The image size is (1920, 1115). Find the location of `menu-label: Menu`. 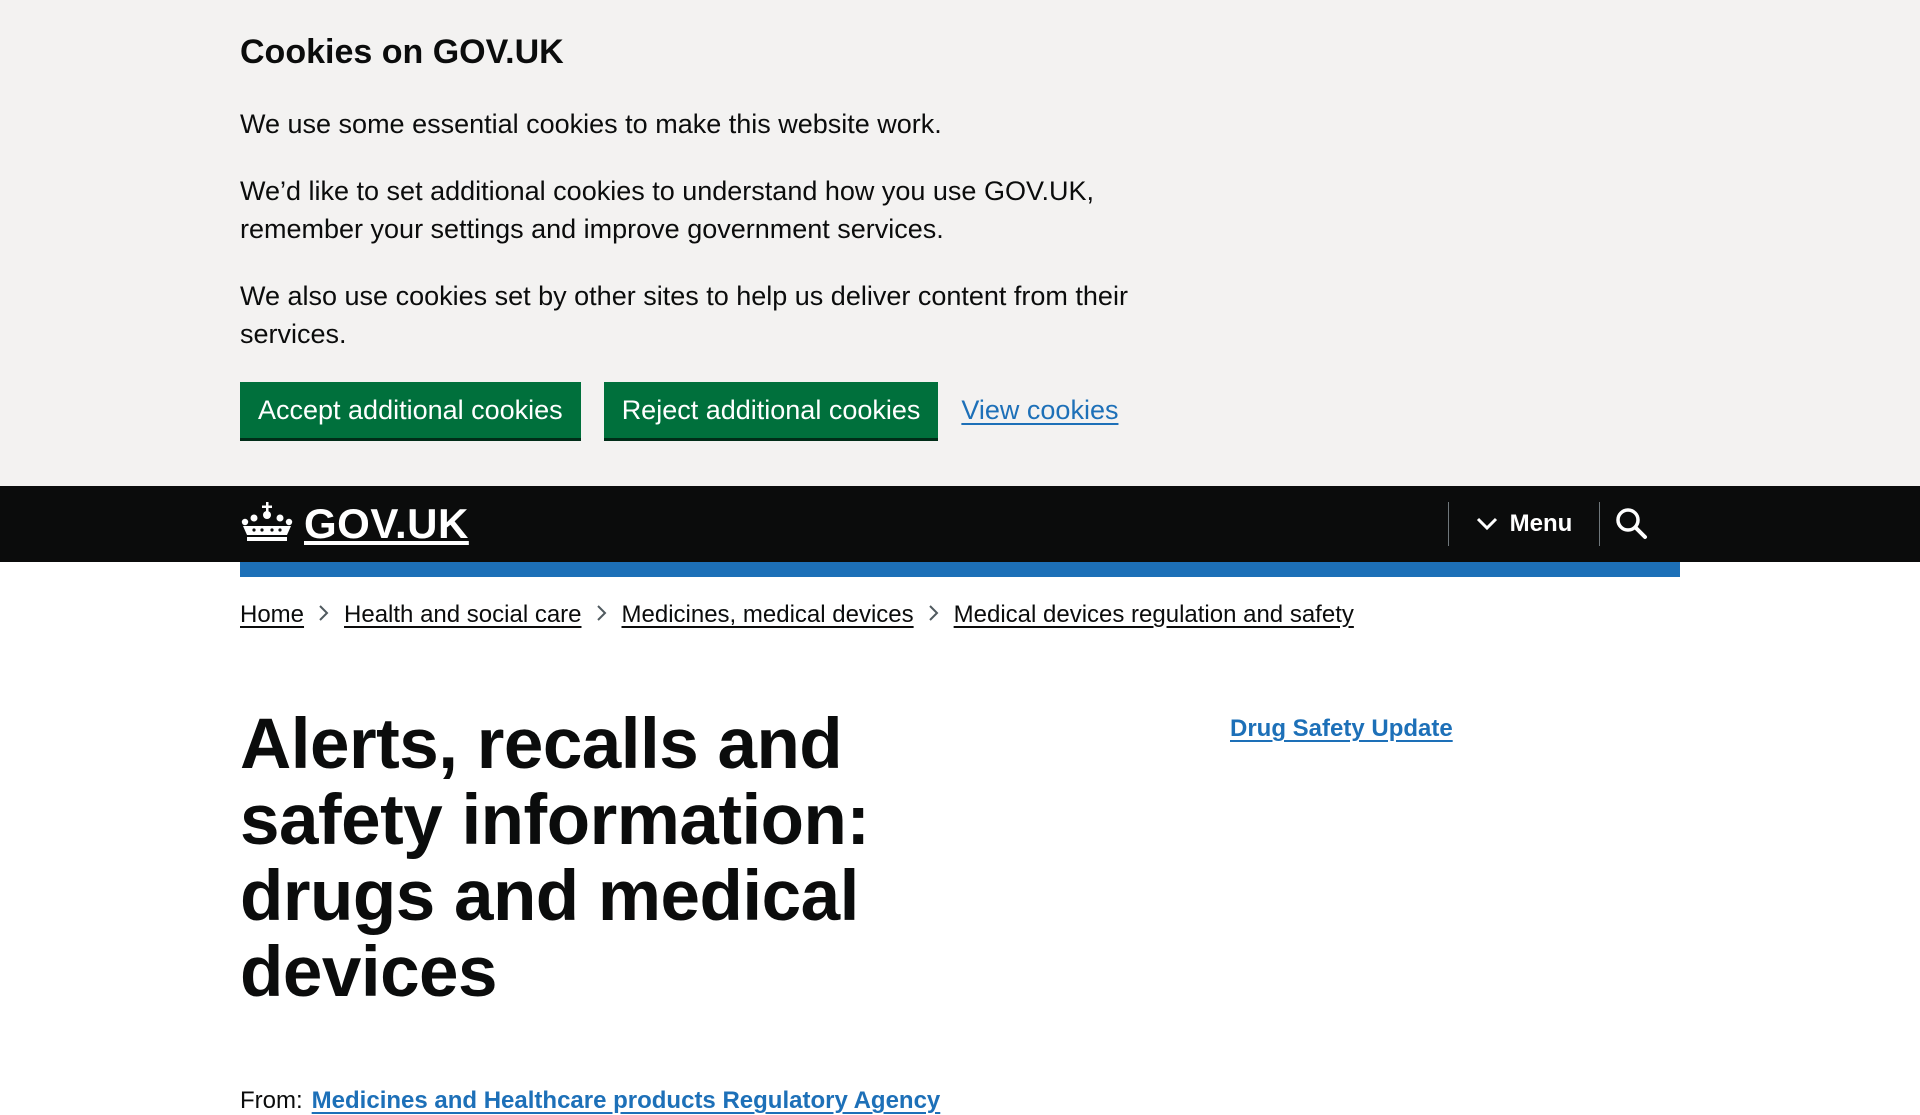

menu-label: Menu is located at coordinates (1541, 523).